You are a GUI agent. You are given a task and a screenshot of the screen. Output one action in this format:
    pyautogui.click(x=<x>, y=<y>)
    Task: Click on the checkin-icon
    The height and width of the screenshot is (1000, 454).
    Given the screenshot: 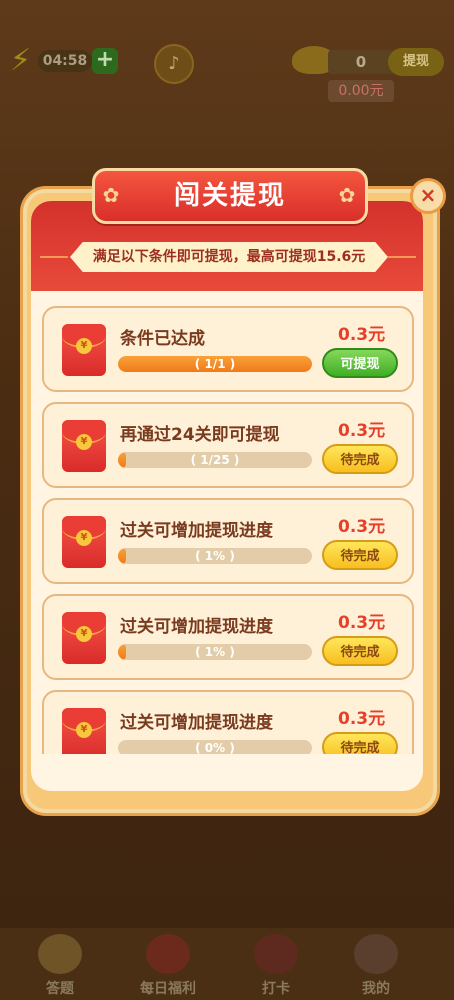 What is the action you would take?
    pyautogui.click(x=276, y=954)
    